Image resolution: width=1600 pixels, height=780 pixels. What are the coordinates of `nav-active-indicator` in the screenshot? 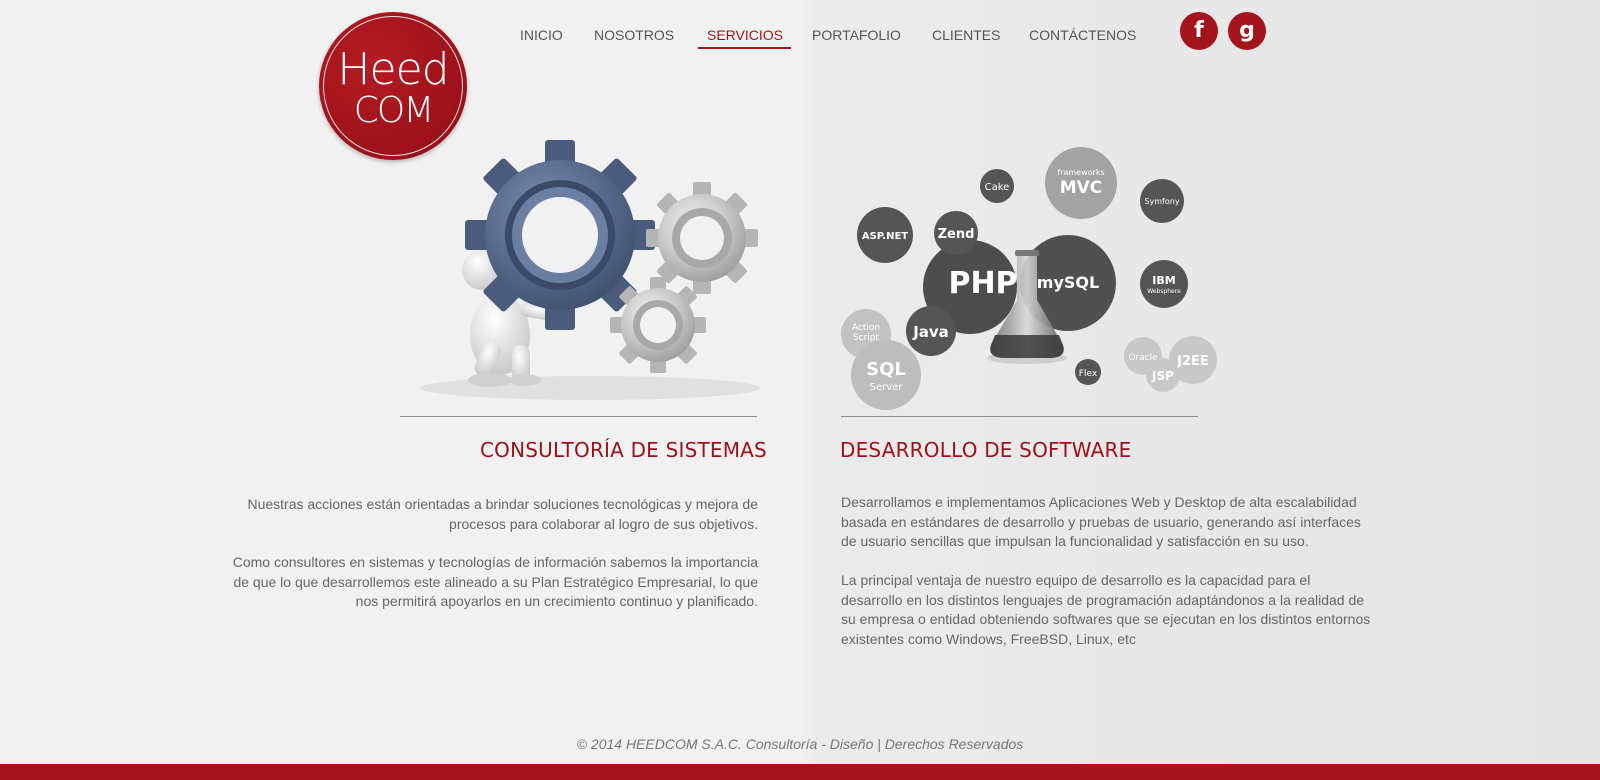 It's located at (744, 48).